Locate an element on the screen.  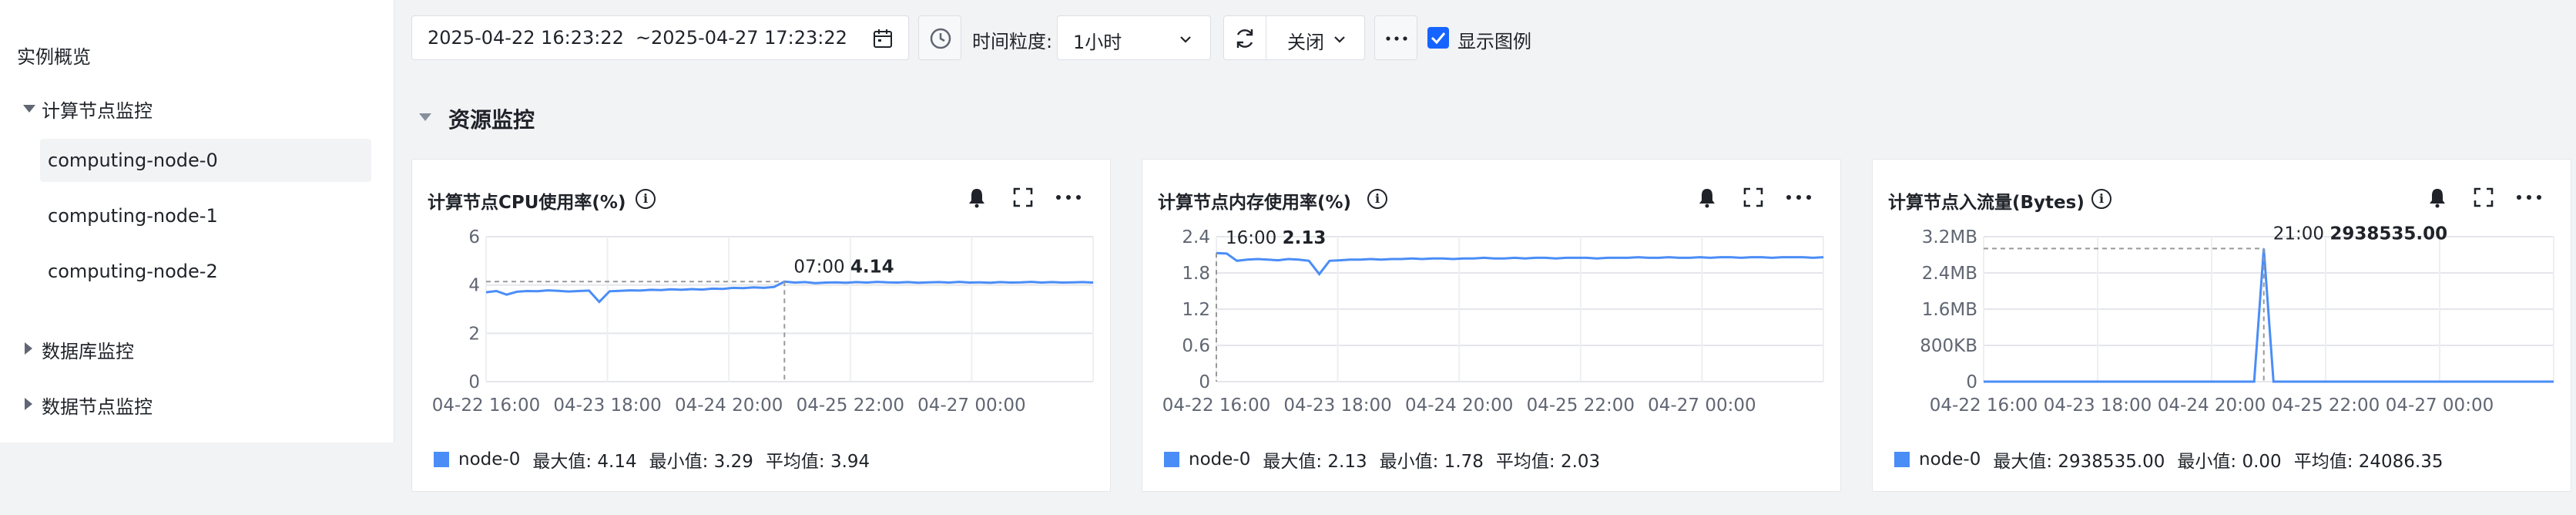
tooltip-label: 07:00 4.14 is located at coordinates (843, 267).